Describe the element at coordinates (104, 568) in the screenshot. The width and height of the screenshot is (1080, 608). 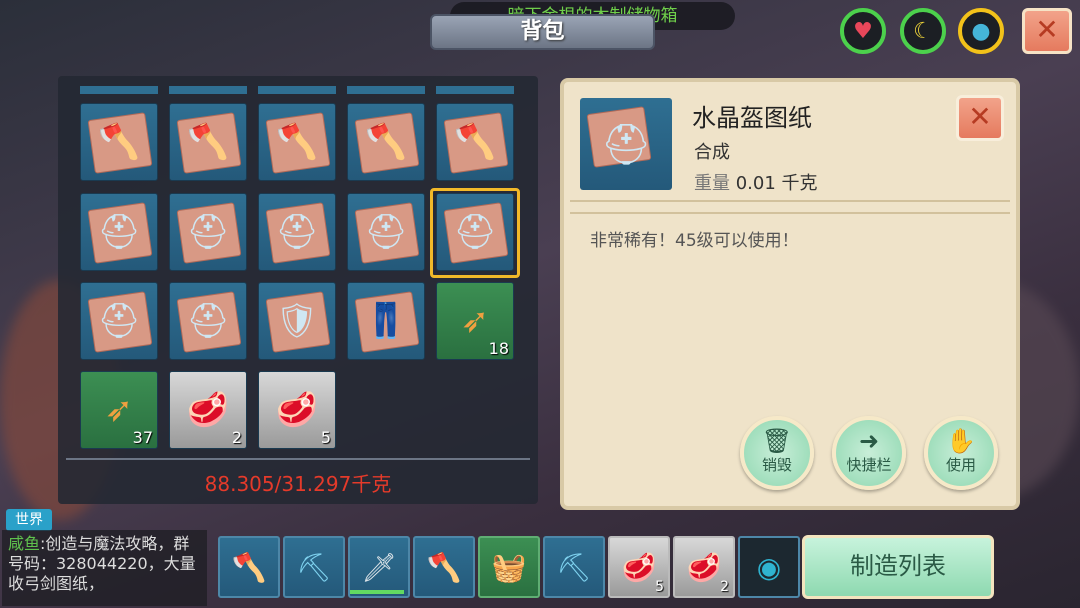
I see `chat-box: 咸鱼:创造与魔法攻略，群号码：328044220，大量收弓剑图纸，` at that location.